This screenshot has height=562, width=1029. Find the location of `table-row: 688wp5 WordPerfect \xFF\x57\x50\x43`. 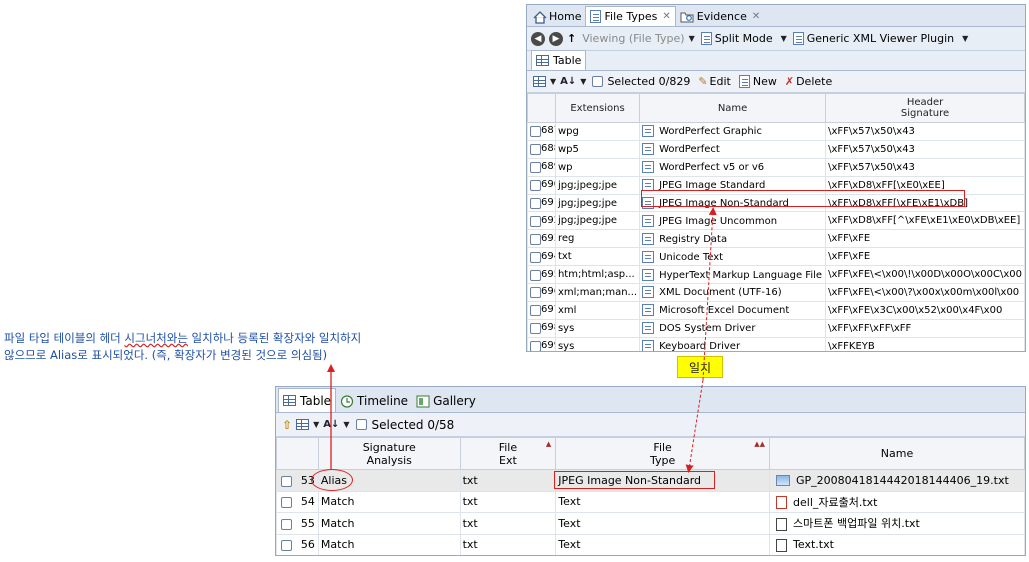

table-row: 688wp5 WordPerfect \xFF\x57\x50\x43 is located at coordinates (776, 149).